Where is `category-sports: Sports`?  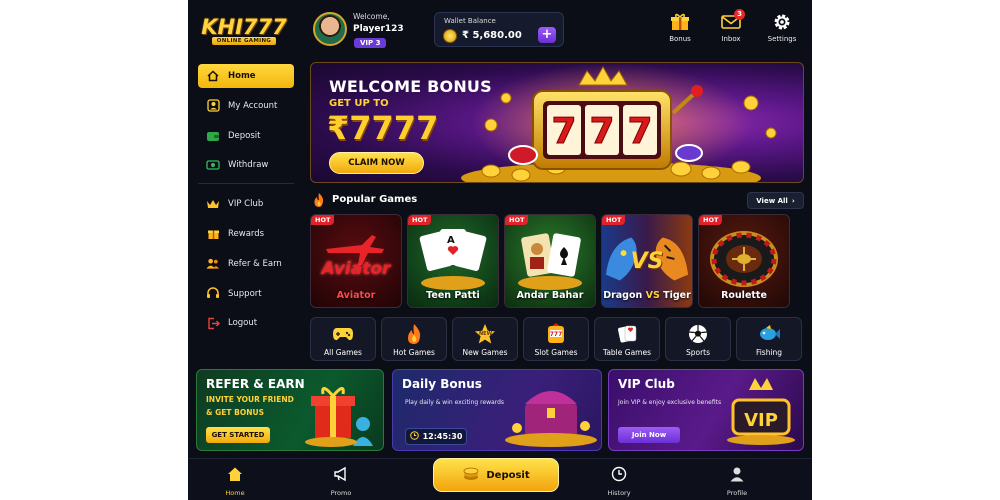 category-sports: Sports is located at coordinates (698, 339).